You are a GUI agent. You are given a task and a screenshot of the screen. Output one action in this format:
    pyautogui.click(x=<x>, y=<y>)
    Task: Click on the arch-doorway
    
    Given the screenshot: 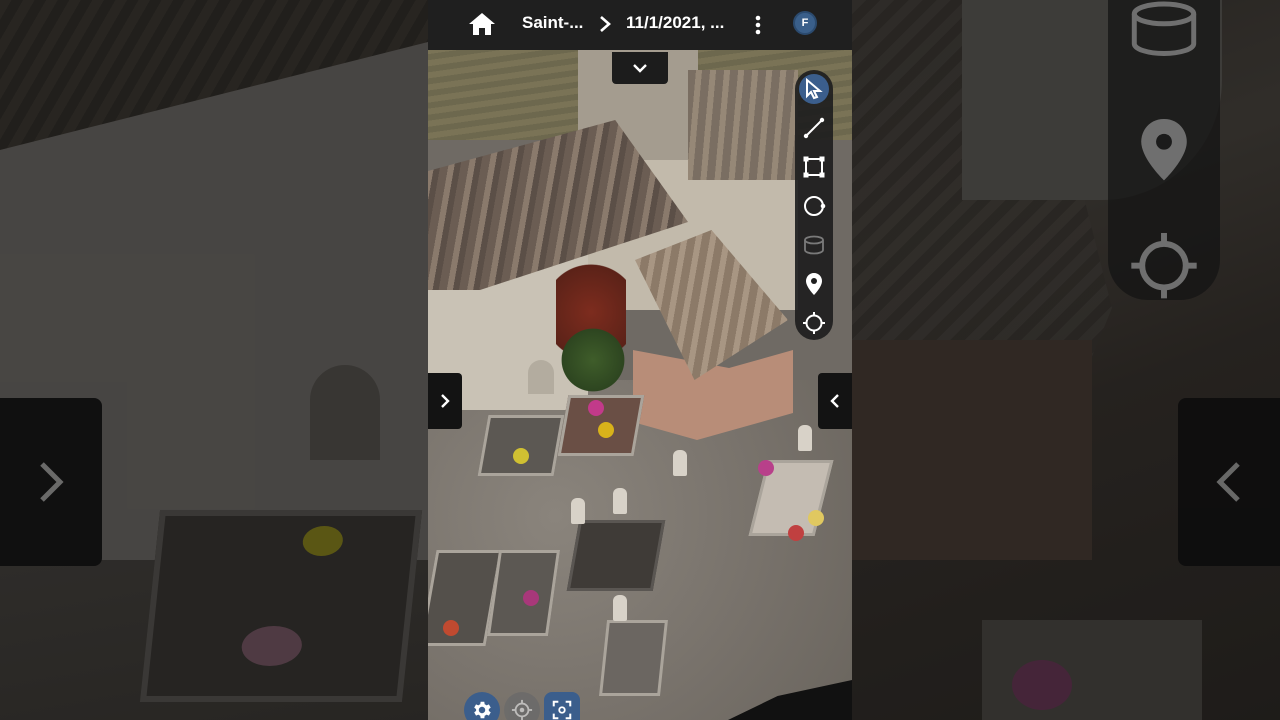 What is the action you would take?
    pyautogui.click(x=541, y=377)
    